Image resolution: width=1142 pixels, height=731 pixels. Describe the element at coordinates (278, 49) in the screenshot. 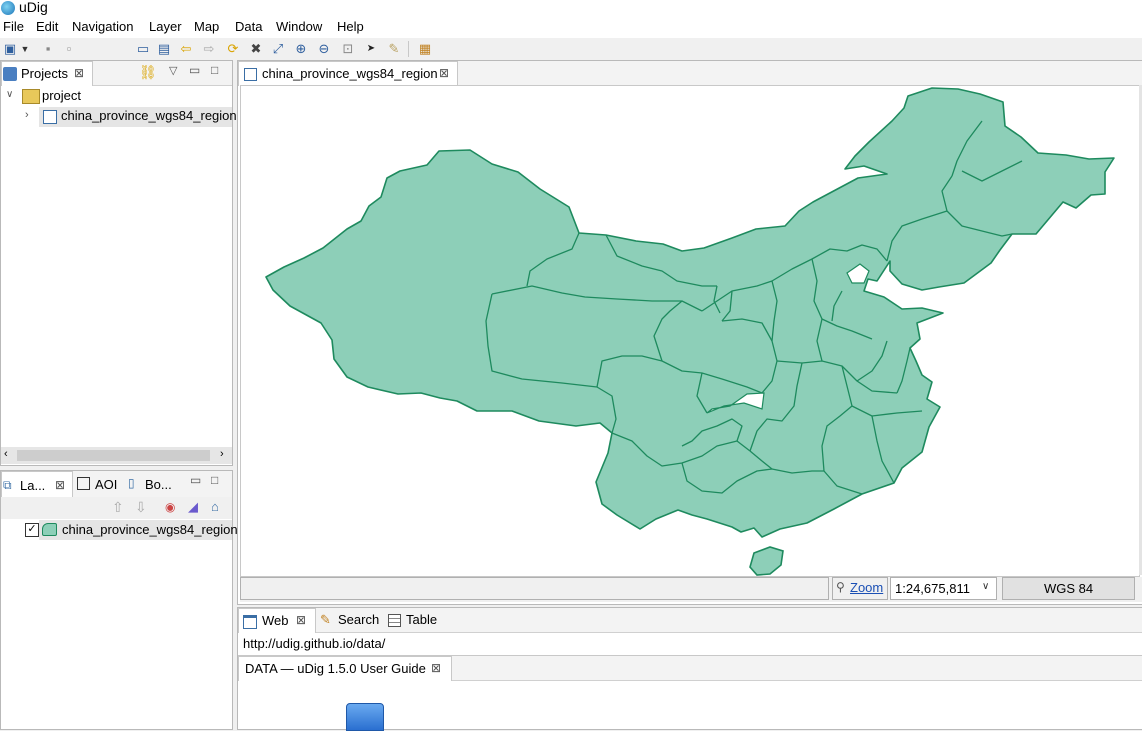

I see `zoom-extent-icon: ⤢` at that location.